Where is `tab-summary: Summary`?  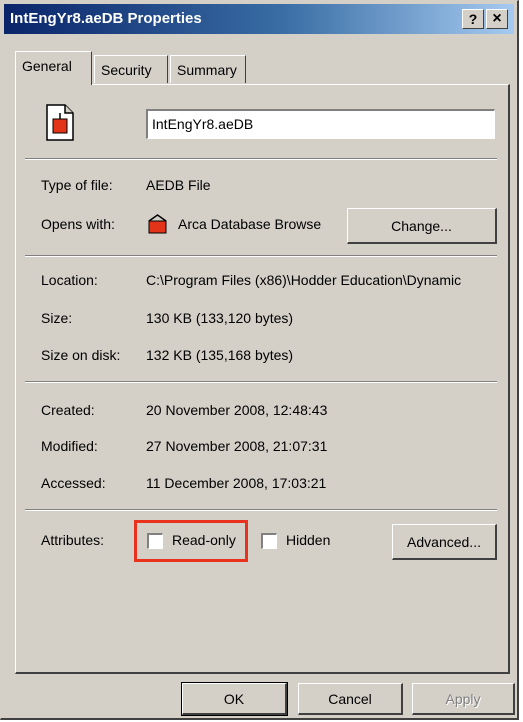 tab-summary: Summary is located at coordinates (208, 69).